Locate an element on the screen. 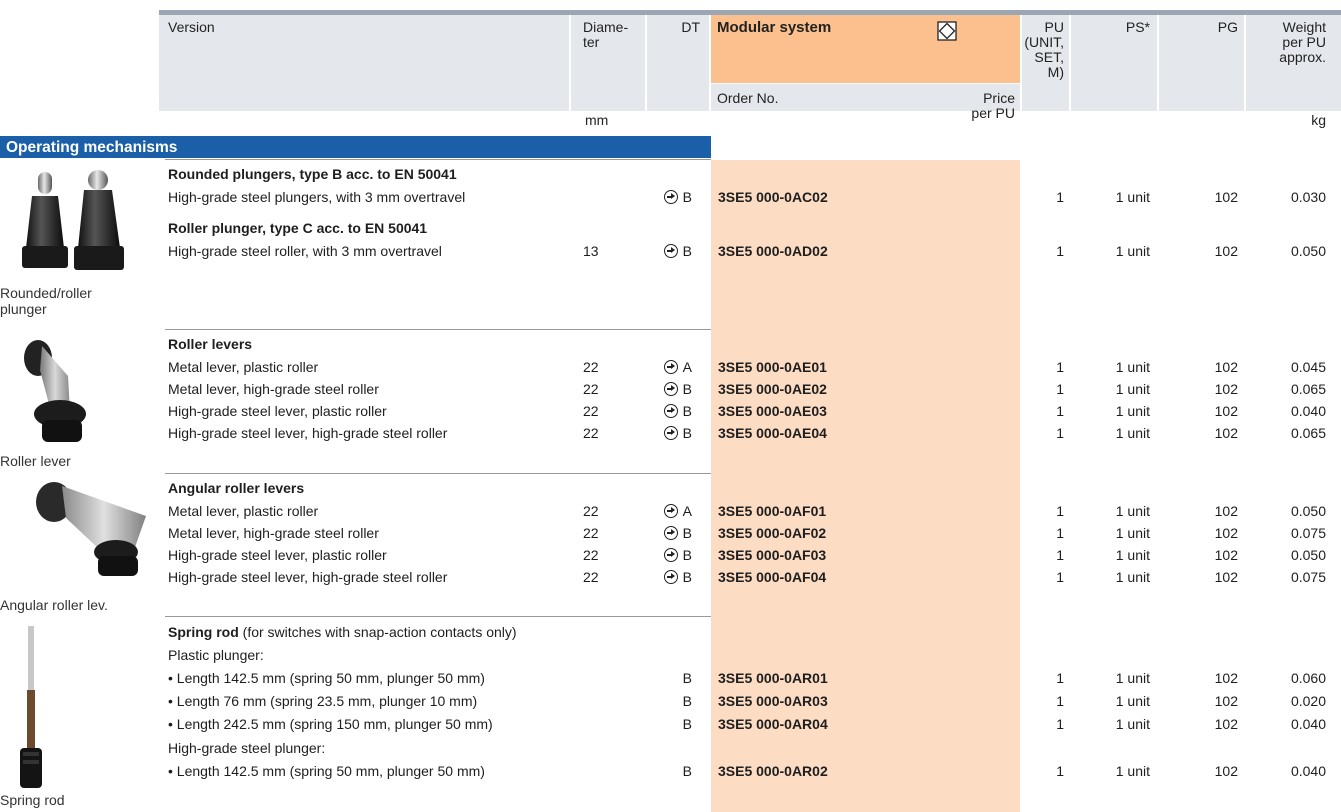  header-unit-mm: mm is located at coordinates (597, 120).